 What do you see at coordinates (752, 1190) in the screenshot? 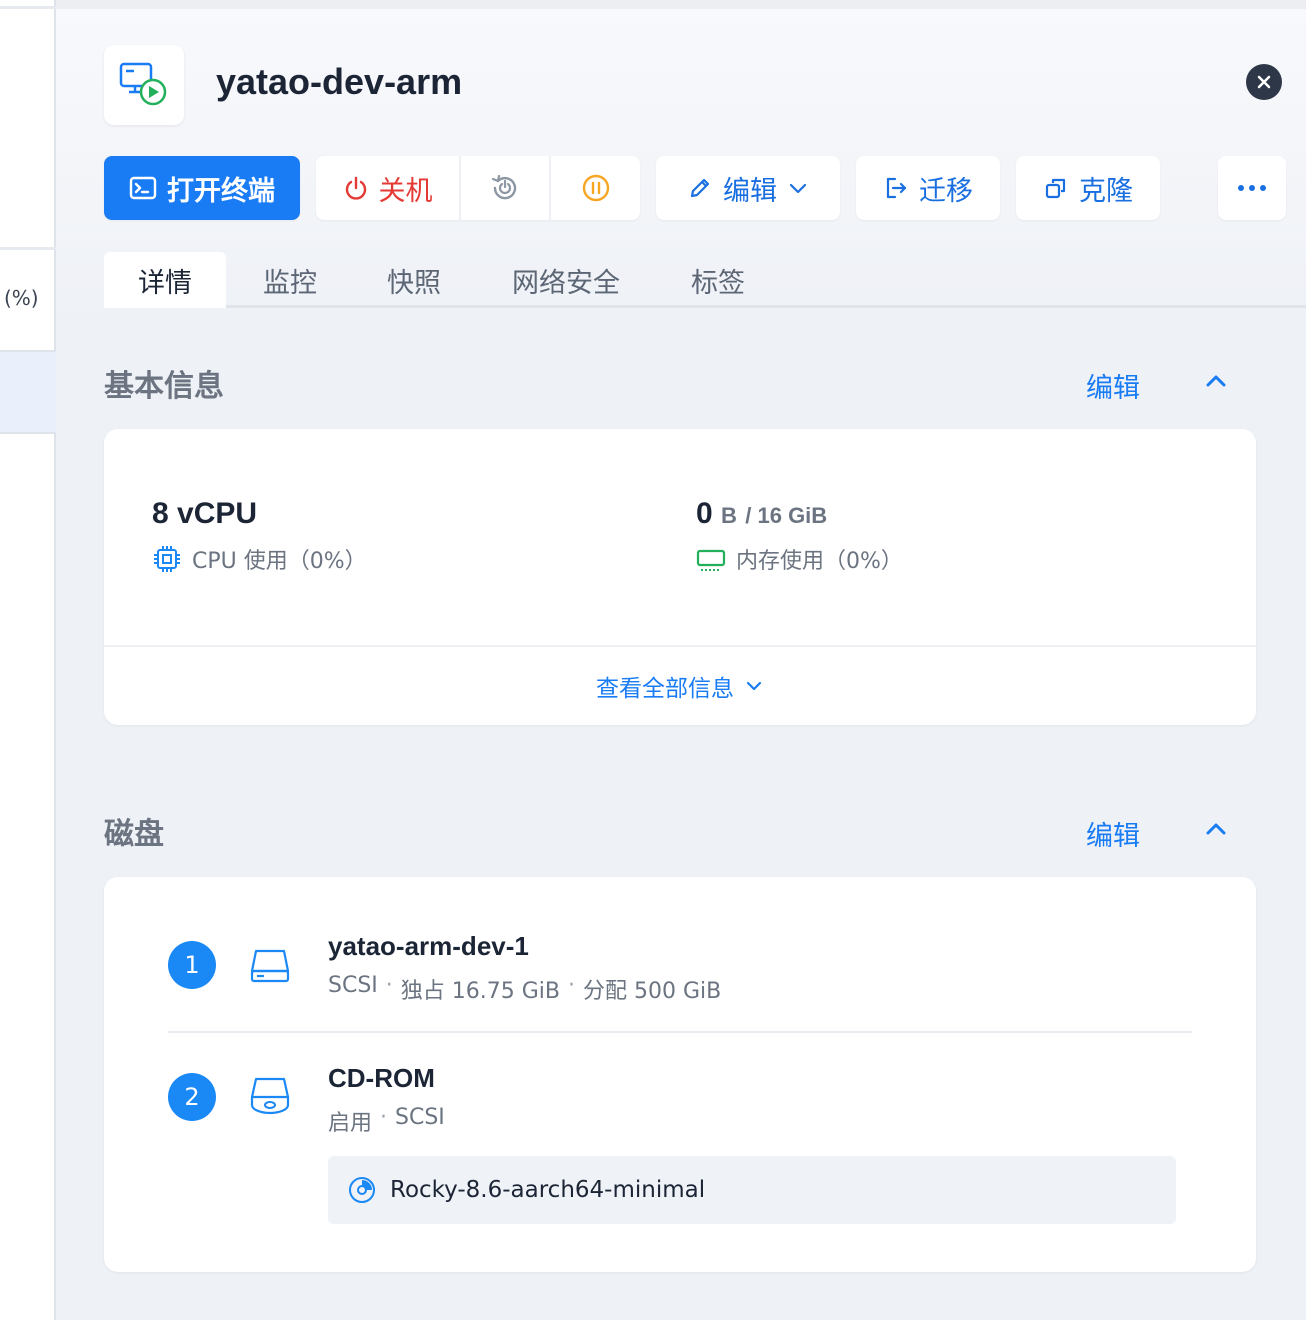
I see `mounted-iso: Rocky-8.6-aarch64-minimal` at bounding box center [752, 1190].